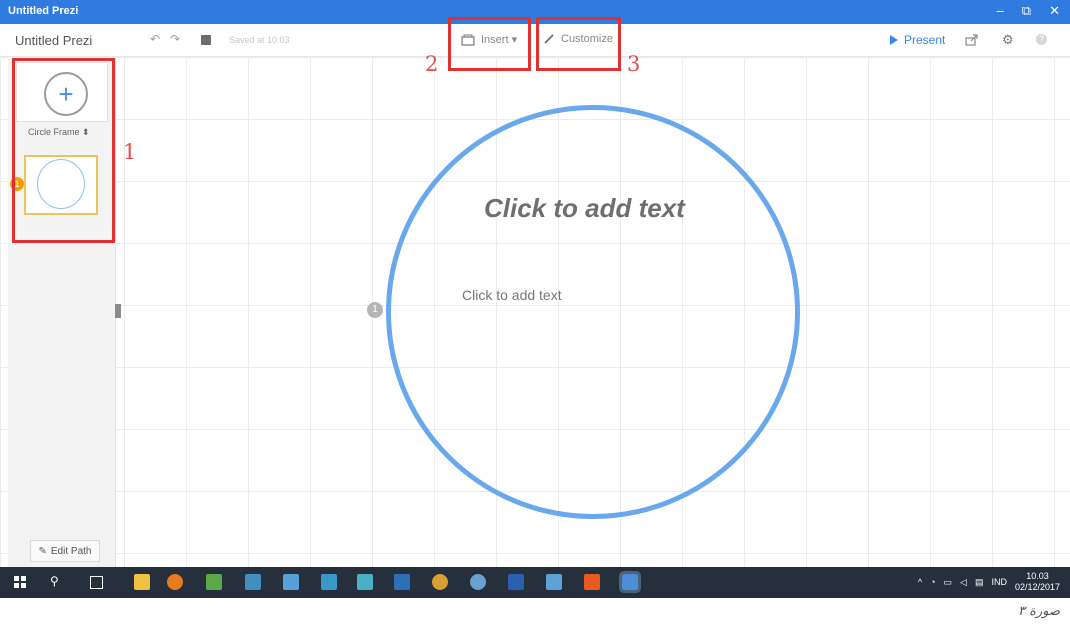  I want to click on window-title: Untitled Prezi, so click(43, 11).